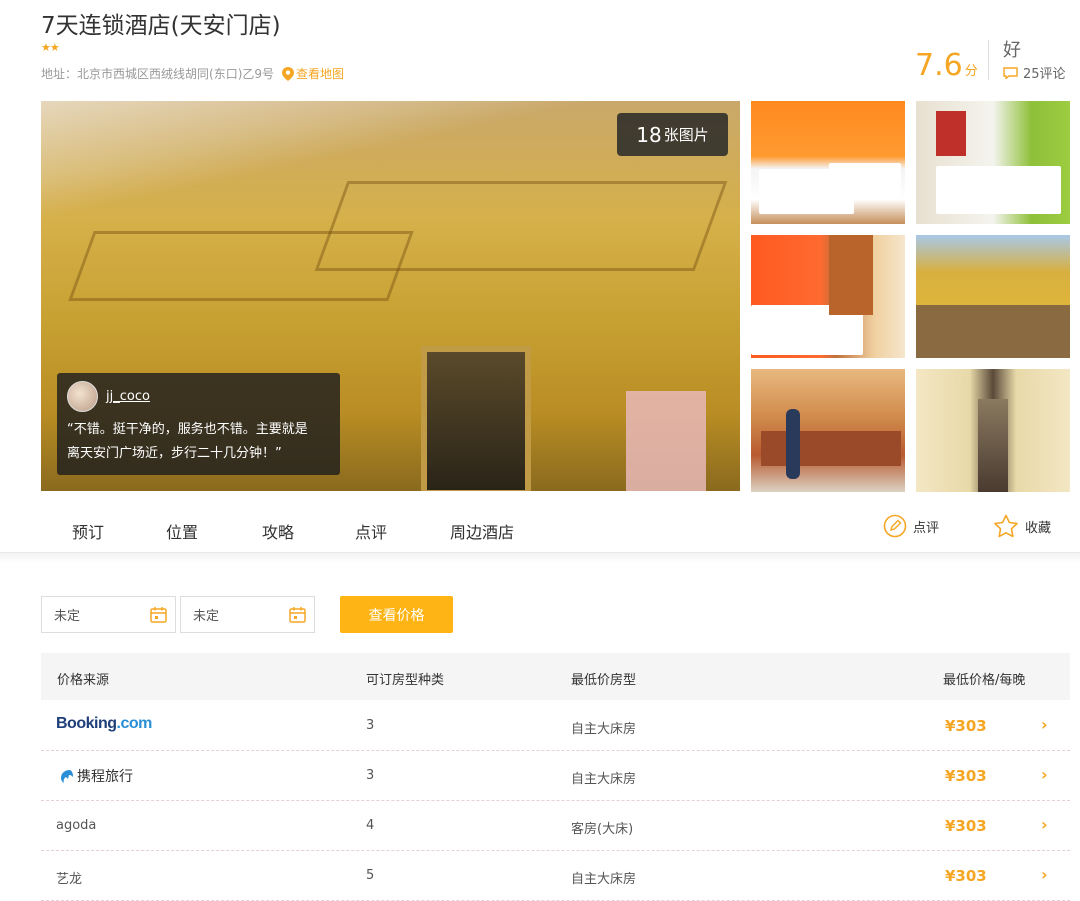 The width and height of the screenshot is (1080, 901). Describe the element at coordinates (370, 825) in the screenshot. I see `room-type-count: 4` at that location.